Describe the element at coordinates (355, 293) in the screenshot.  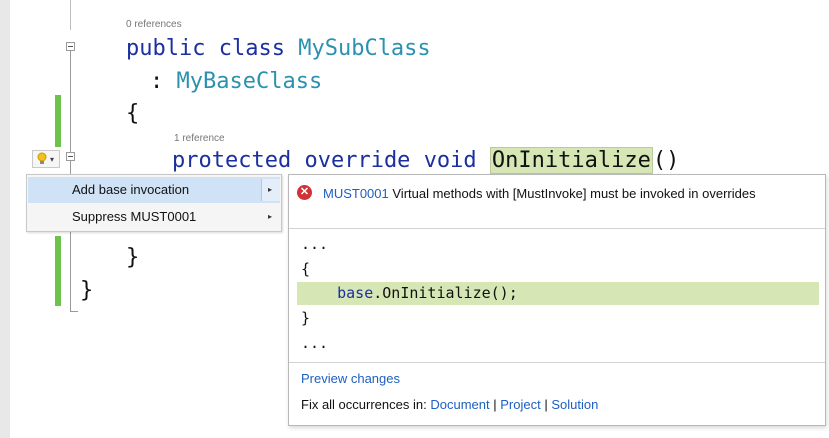
I see `base-keyword: base` at that location.